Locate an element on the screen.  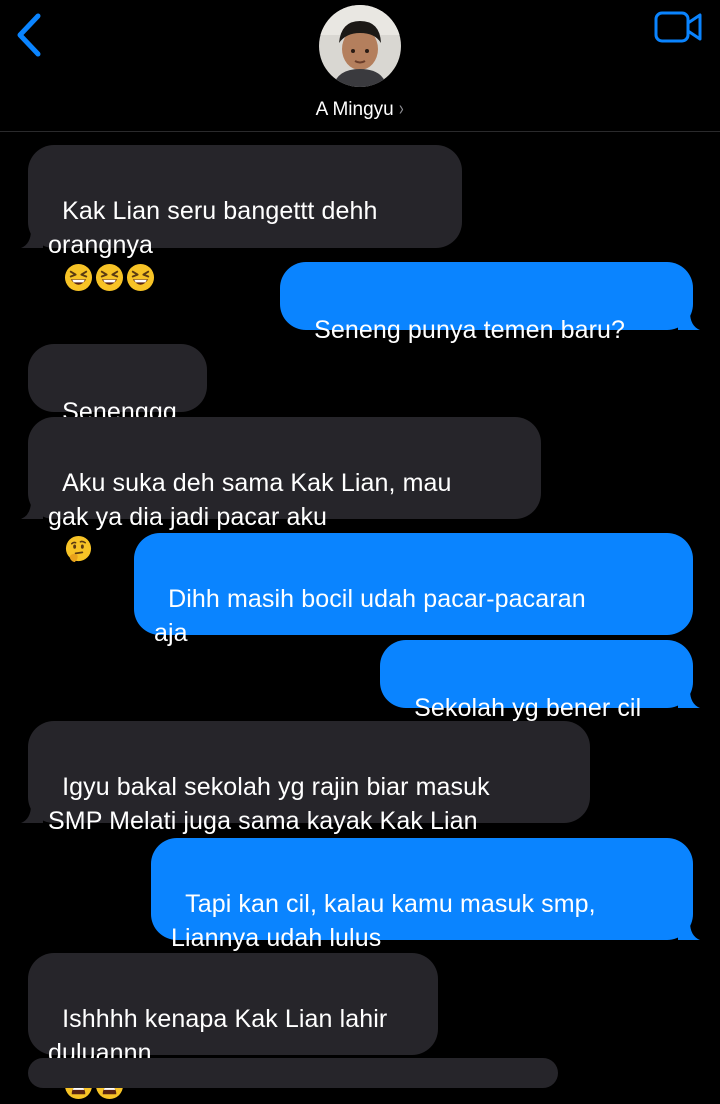
avatar-photo is located at coordinates (360, 46).